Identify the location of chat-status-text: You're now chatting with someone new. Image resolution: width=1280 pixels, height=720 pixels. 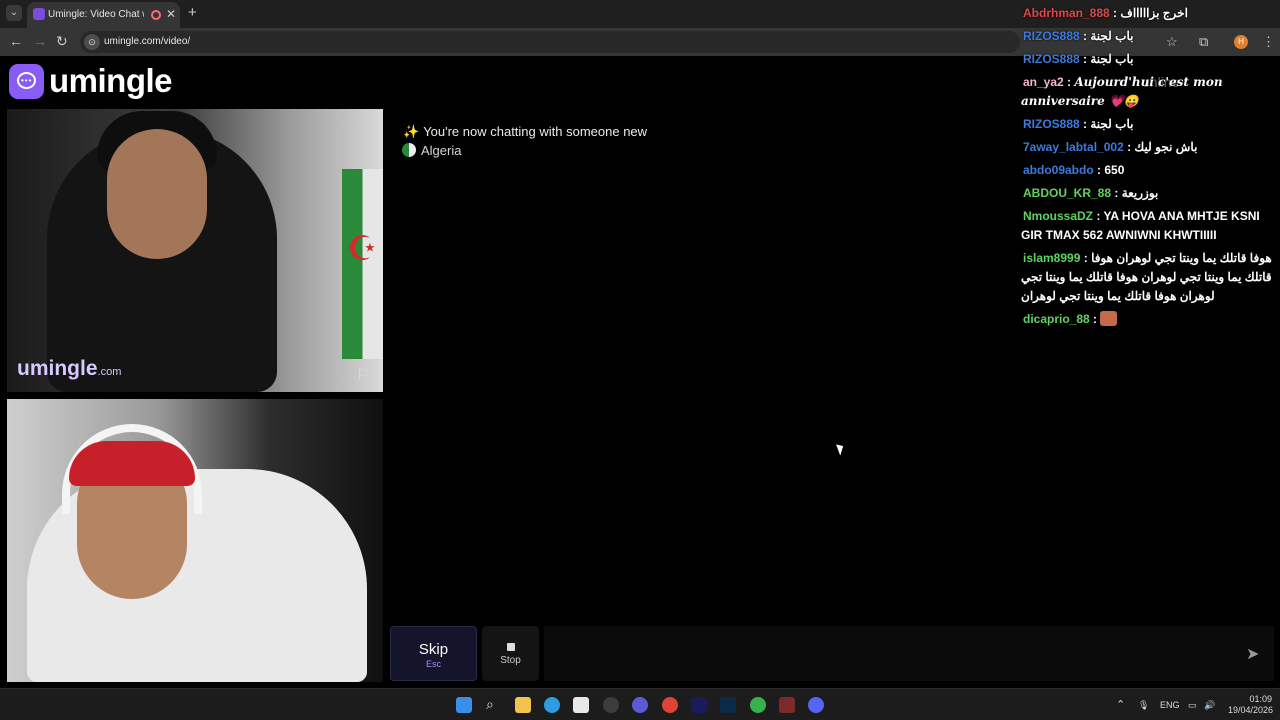
(535, 131).